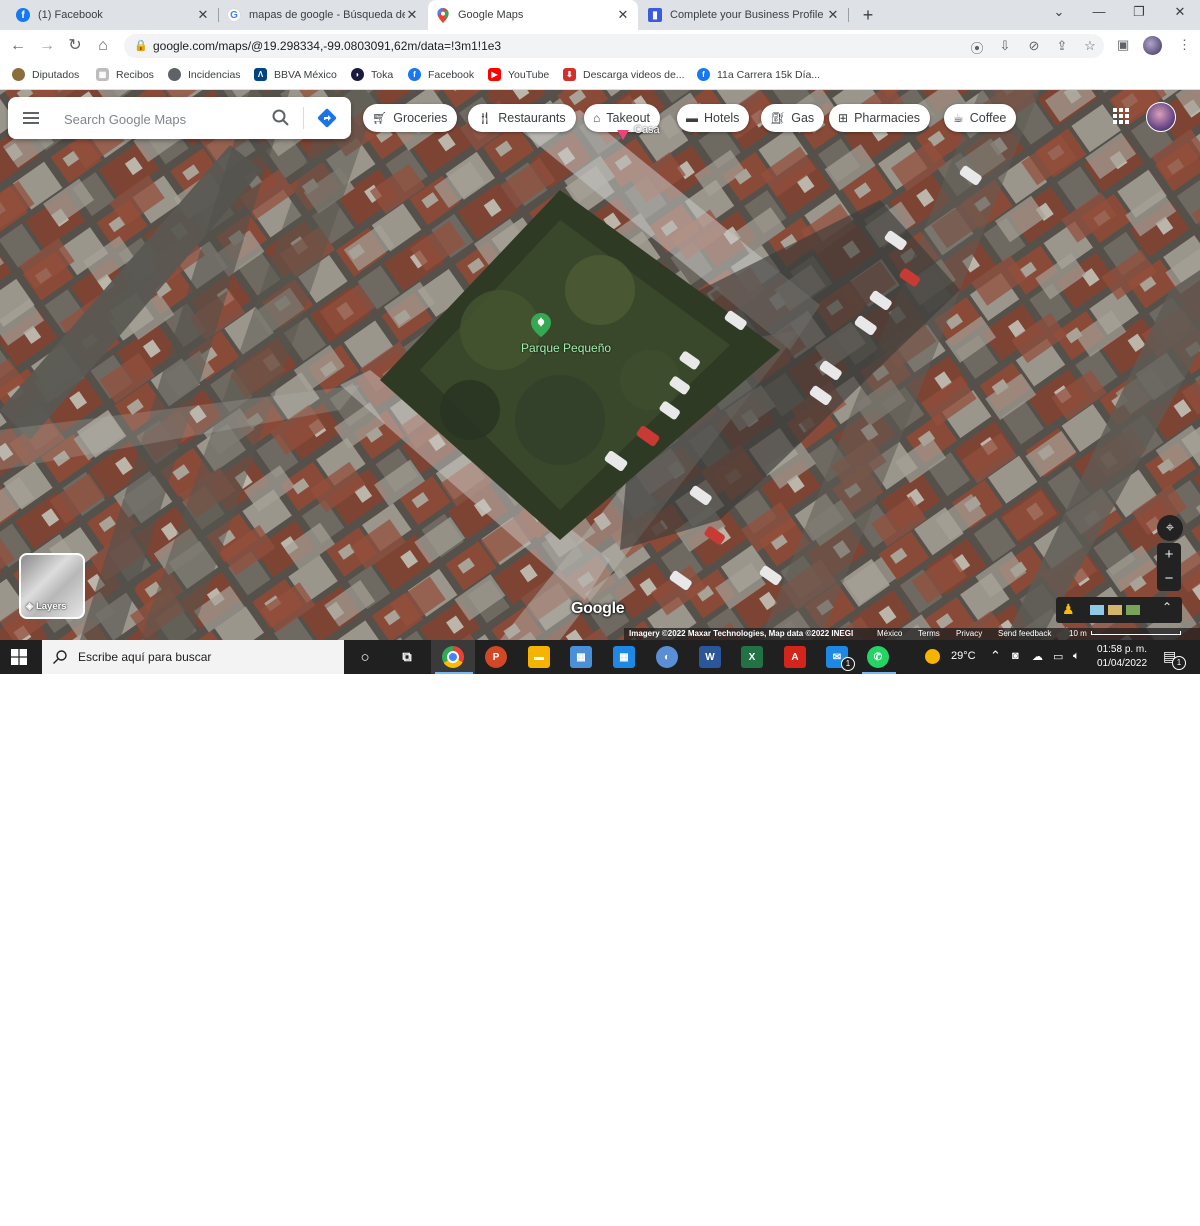 This screenshot has height=1226, width=1200. What do you see at coordinates (1058, 656) in the screenshot?
I see `network-icon: ▭` at bounding box center [1058, 656].